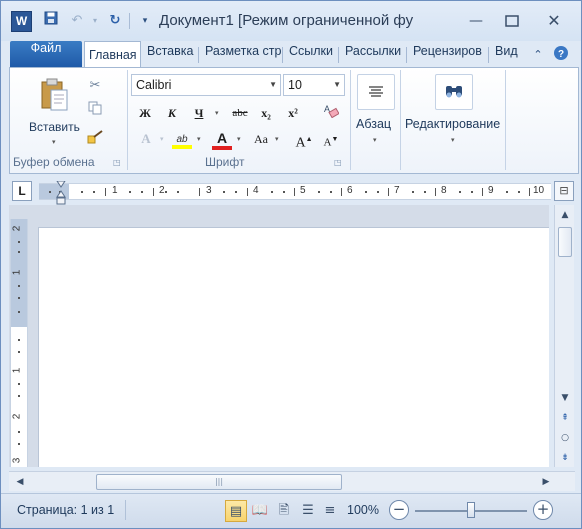  Describe the element at coordinates (543, 510) in the screenshot. I see `zoom-in-icon: +` at that location.